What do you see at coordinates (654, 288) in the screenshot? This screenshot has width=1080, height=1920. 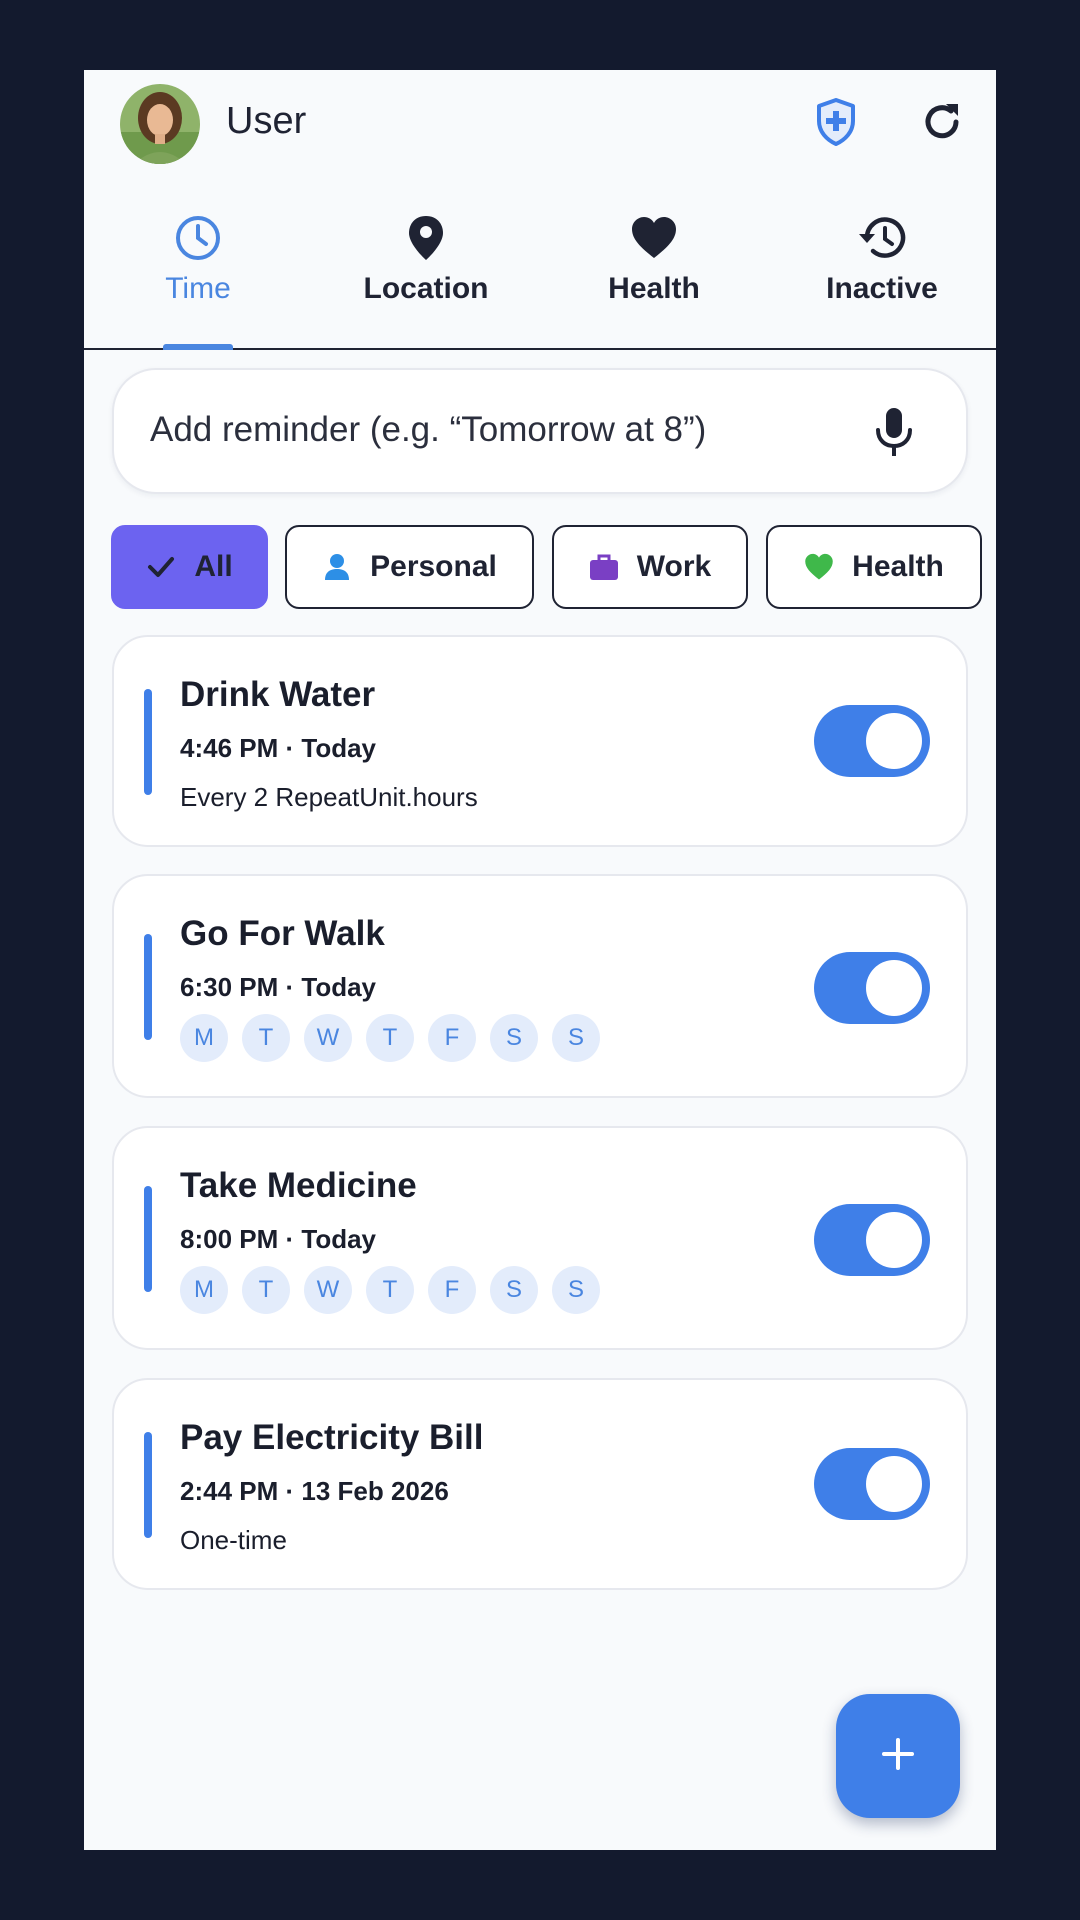 I see `tab-label: Health` at bounding box center [654, 288].